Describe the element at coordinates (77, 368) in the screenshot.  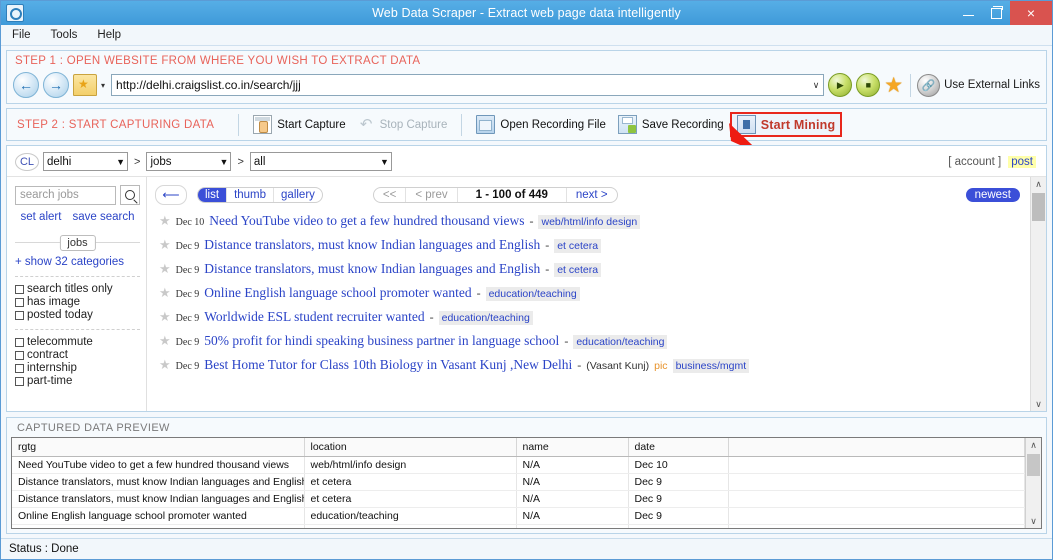
I see `filter-internship: internship` at that location.